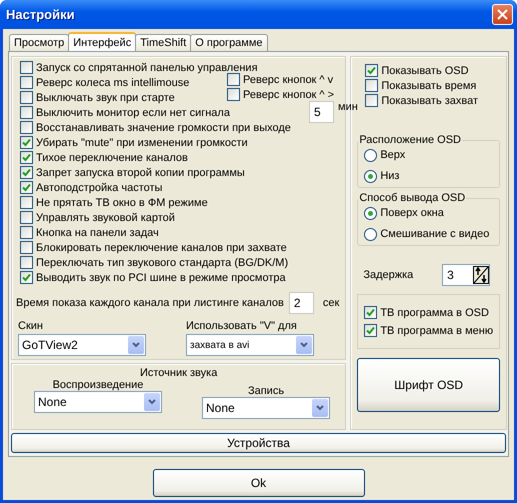 The image size is (517, 503). What do you see at coordinates (412, 213) in the screenshot?
I see `radio-label: Поверх окна` at bounding box center [412, 213].